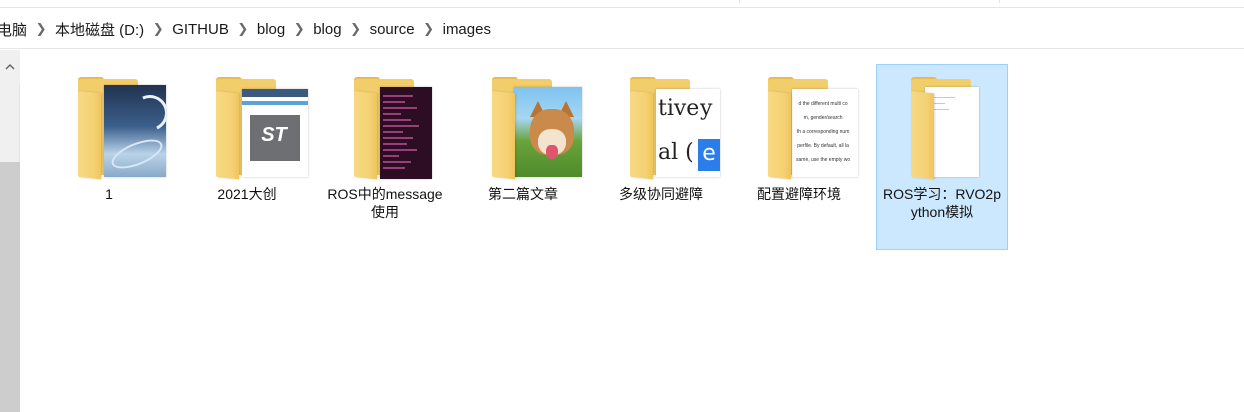  I want to click on folder-item-second-article: 第二篇文章, so click(523, 135).